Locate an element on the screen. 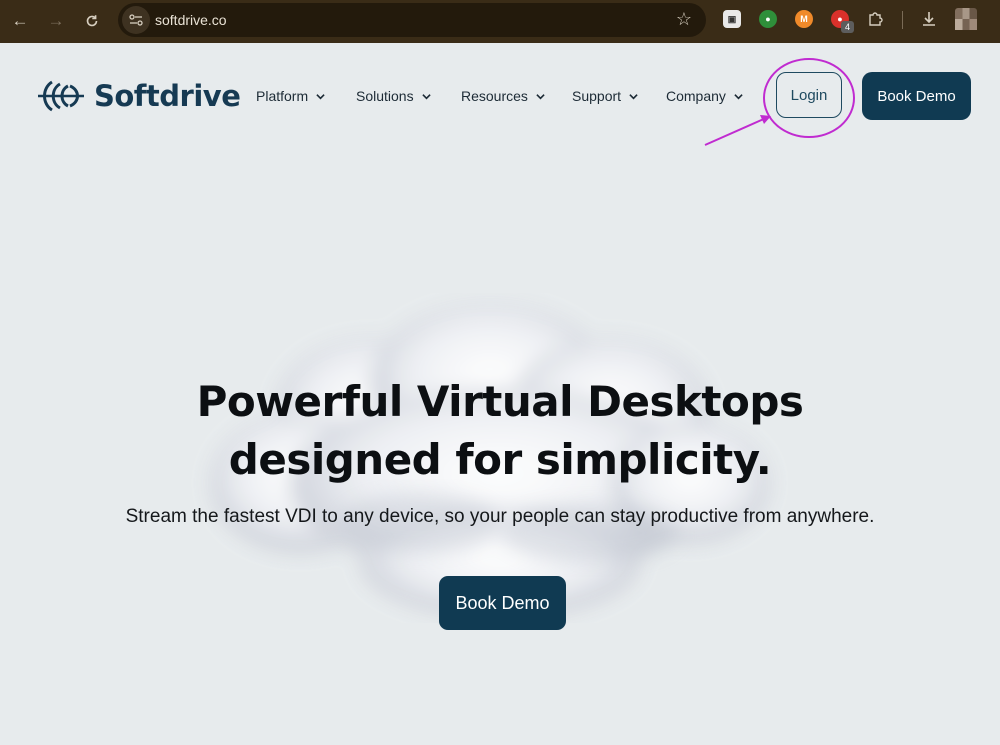 The width and height of the screenshot is (1000, 745). back-icon: ← is located at coordinates (20, 21).